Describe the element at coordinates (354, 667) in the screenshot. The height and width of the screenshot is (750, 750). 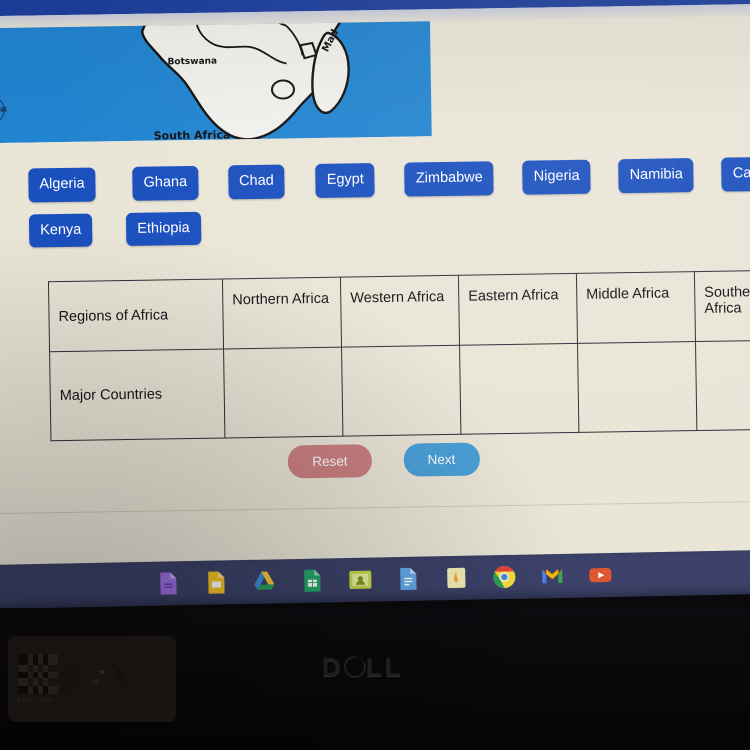
I see `dell-logo-e-glyph` at that location.